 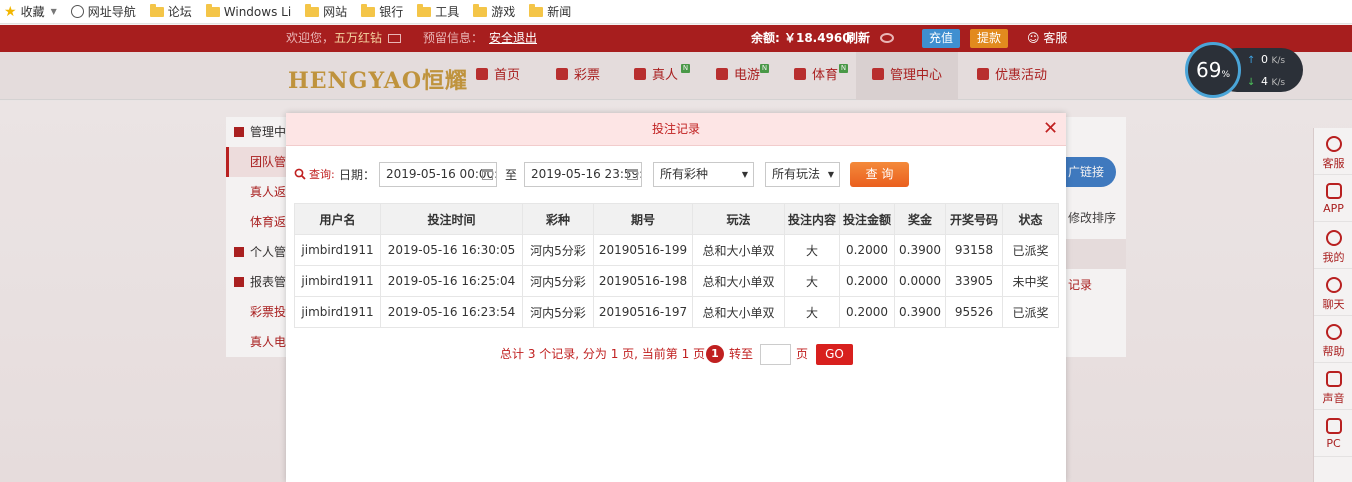 I want to click on refresh-link: 刷新, so click(x=858, y=38).